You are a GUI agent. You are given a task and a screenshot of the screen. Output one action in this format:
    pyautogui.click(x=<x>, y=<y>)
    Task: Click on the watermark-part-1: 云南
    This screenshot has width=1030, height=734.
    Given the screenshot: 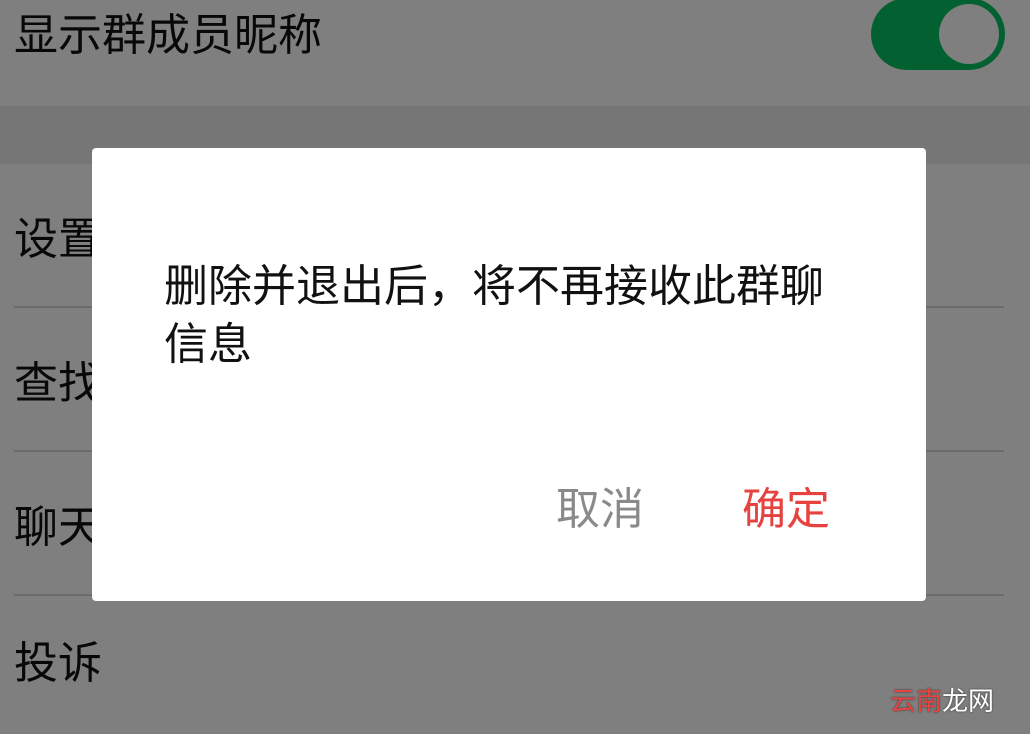 What is the action you would take?
    pyautogui.click(x=915, y=702)
    